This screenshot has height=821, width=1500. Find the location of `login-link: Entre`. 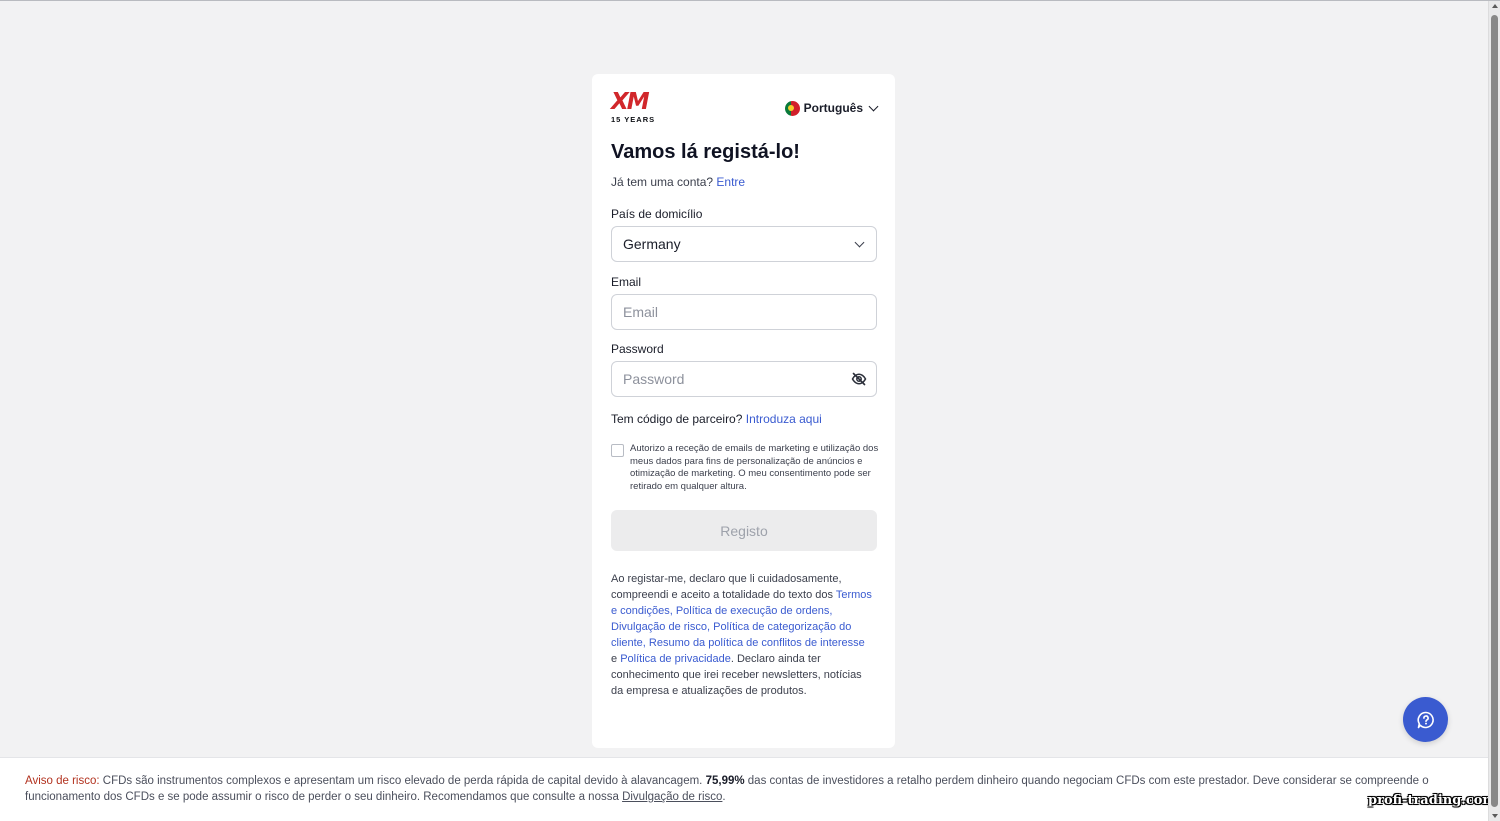

login-link: Entre is located at coordinates (730, 182).